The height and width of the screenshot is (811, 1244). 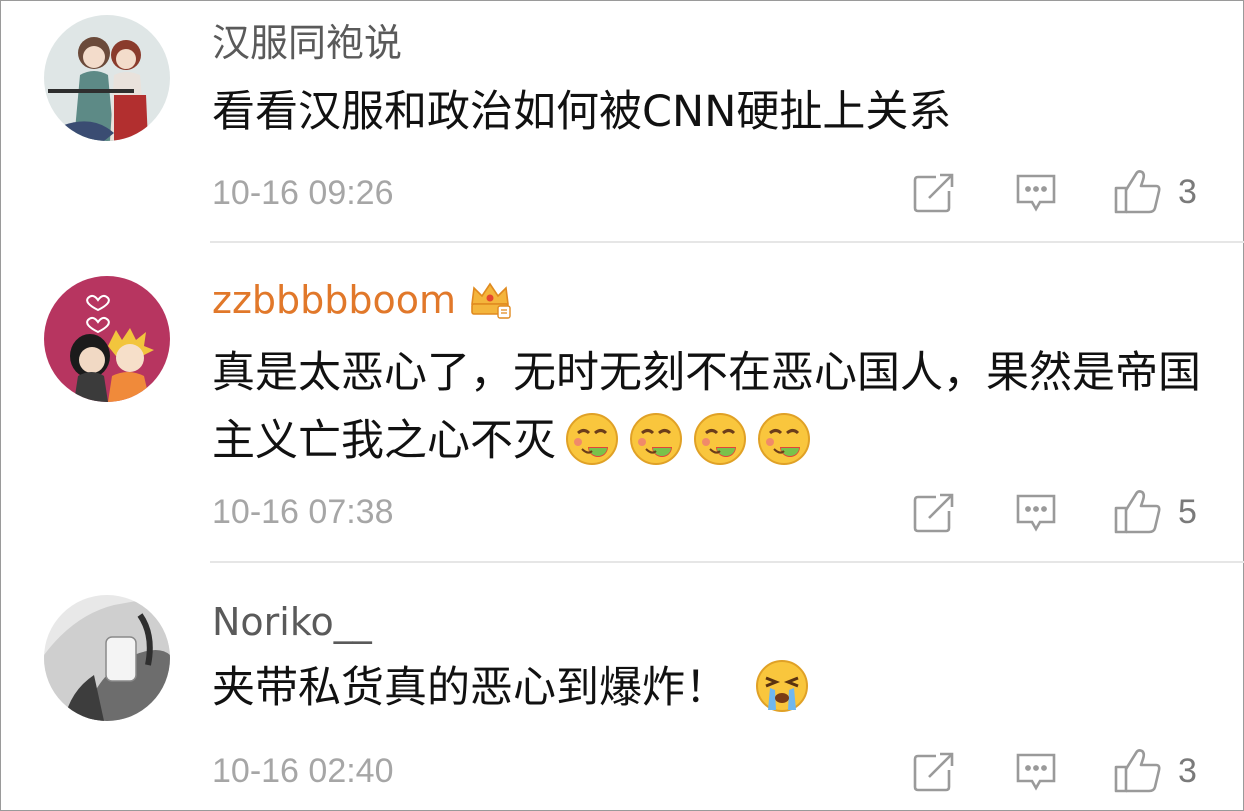 I want to click on timestamp: 10-16 07:38, so click(x=303, y=512).